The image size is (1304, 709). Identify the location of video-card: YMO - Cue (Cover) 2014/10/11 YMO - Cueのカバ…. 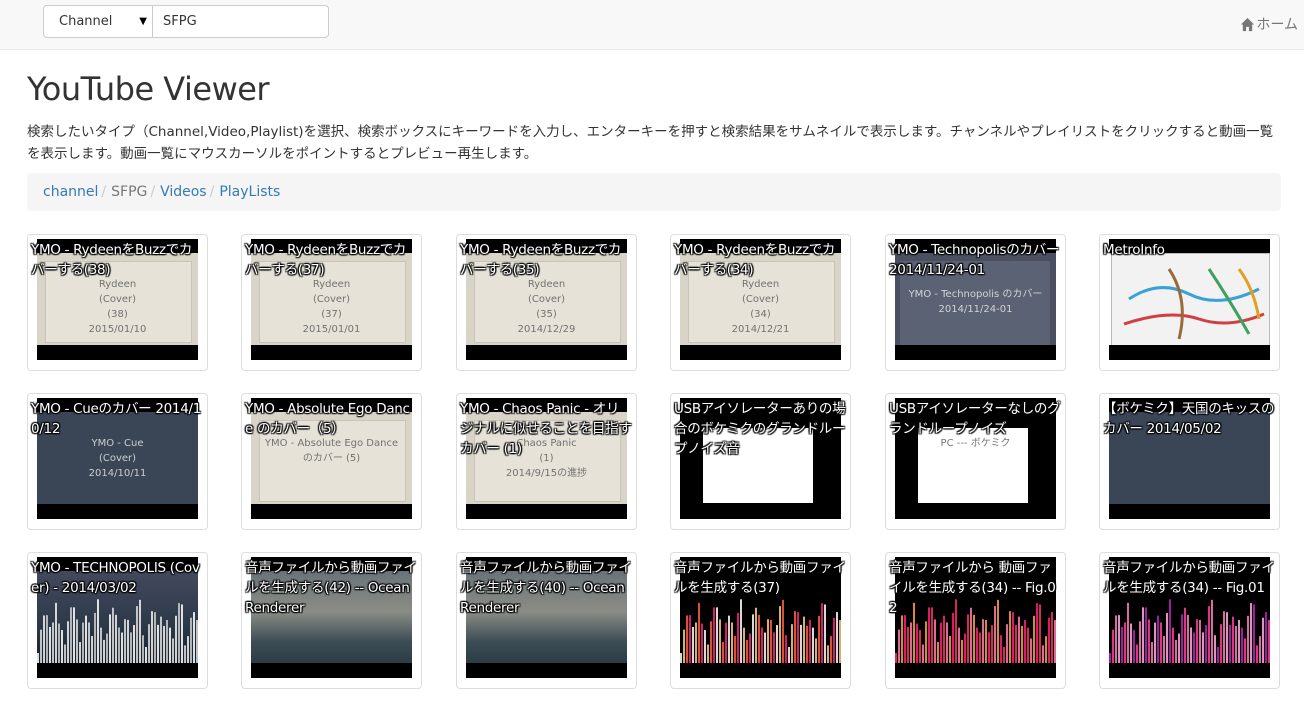
(117, 461).